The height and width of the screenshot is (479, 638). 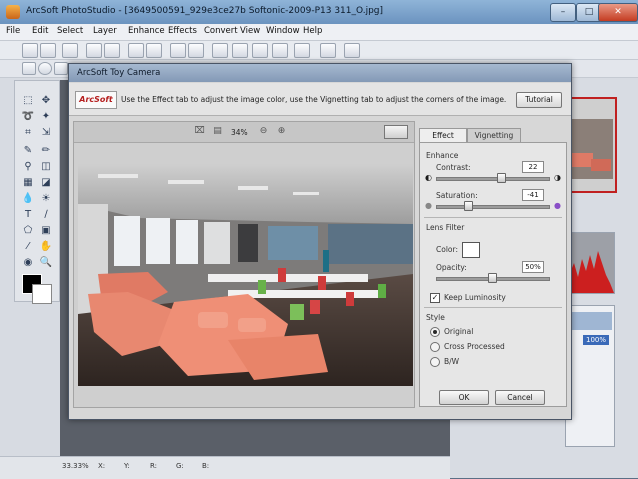 What do you see at coordinates (451, 267) in the screenshot?
I see `lens-opacity-label: Opacity:` at bounding box center [451, 267].